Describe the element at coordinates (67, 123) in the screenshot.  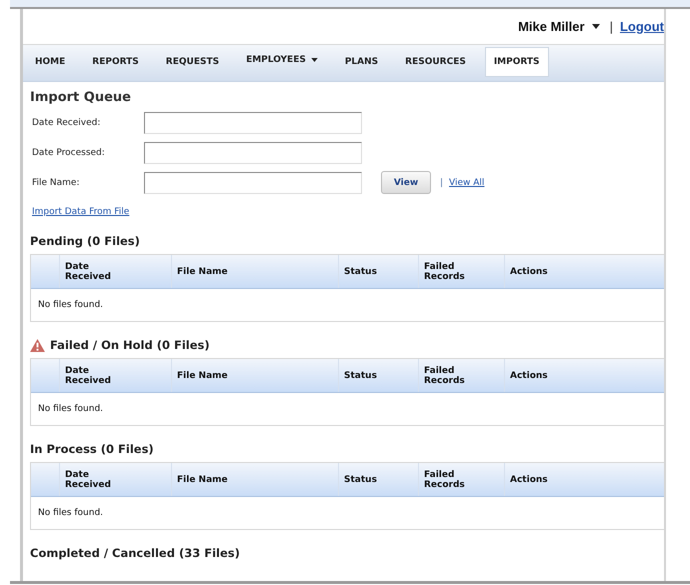
I see `field-label: Date Received:` at that location.